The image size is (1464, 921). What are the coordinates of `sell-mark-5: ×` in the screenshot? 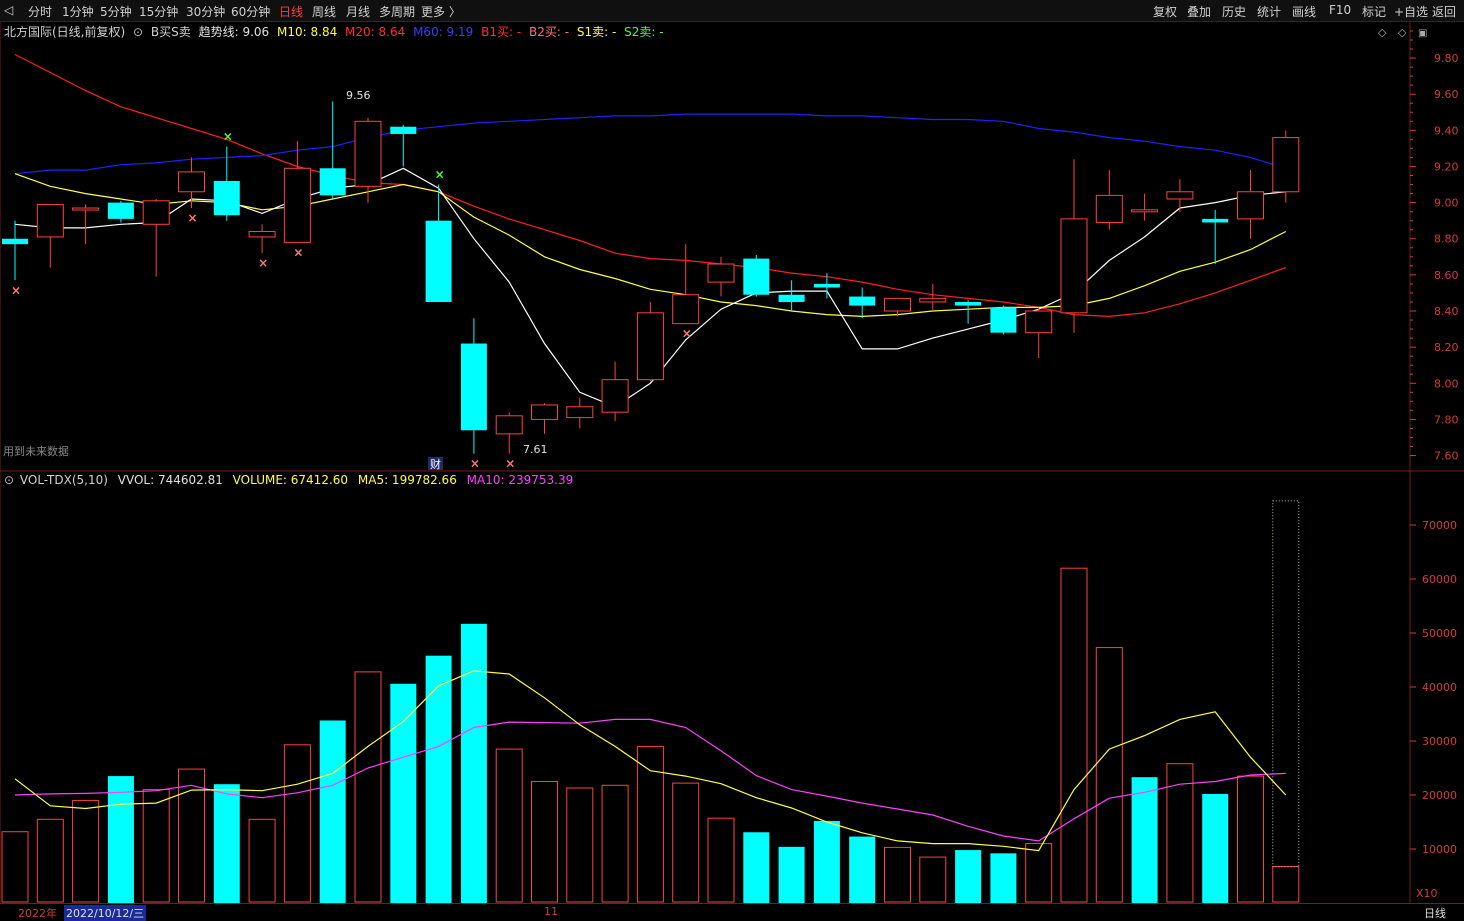 It's located at (193, 218).